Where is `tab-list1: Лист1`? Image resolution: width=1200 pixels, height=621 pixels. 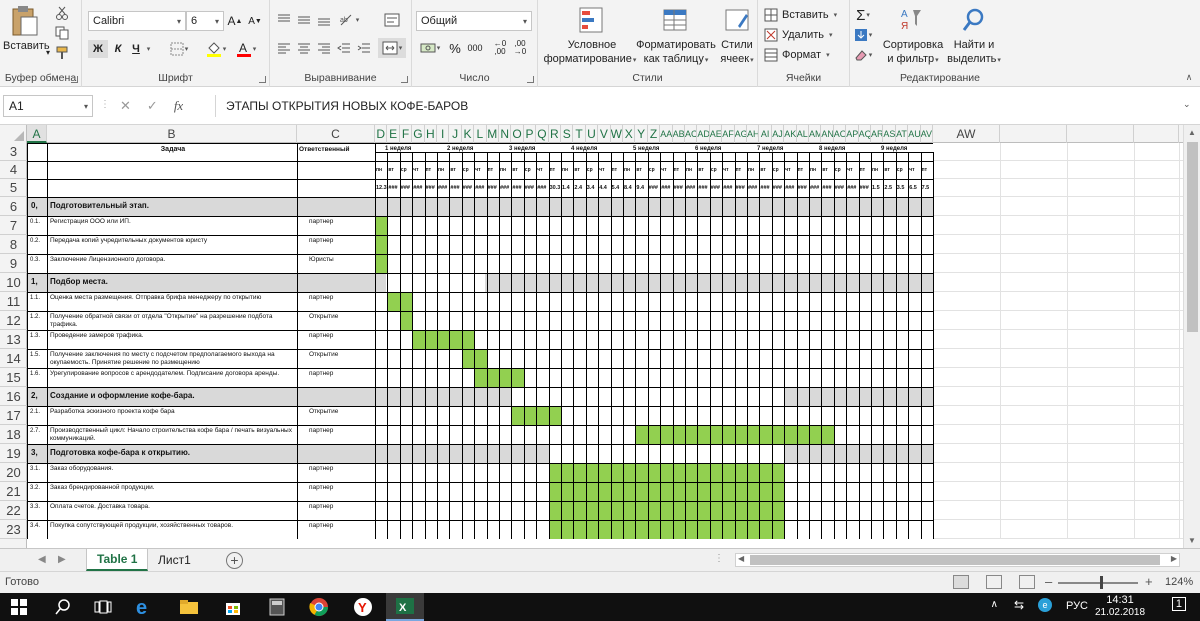 tab-list1: Лист1 is located at coordinates (174, 560).